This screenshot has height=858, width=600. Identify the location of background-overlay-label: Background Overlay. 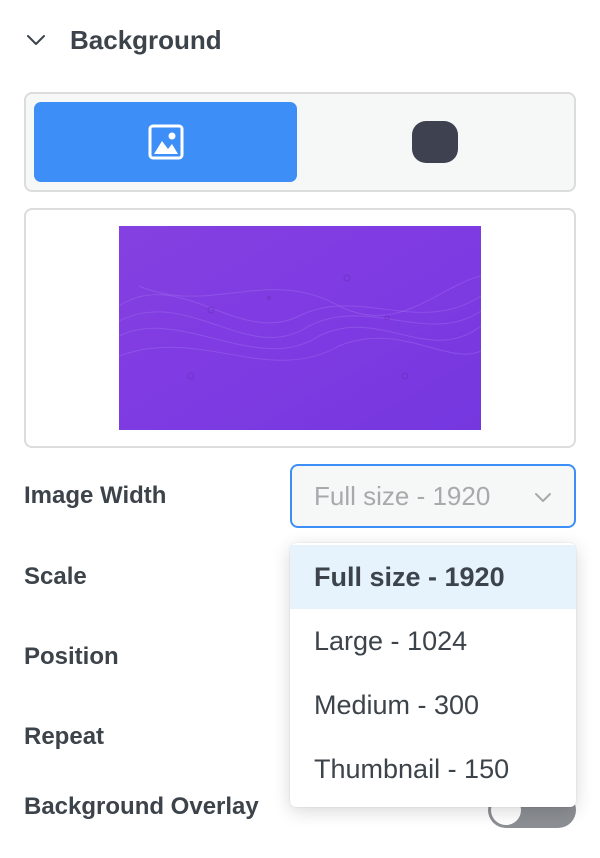
(141, 806).